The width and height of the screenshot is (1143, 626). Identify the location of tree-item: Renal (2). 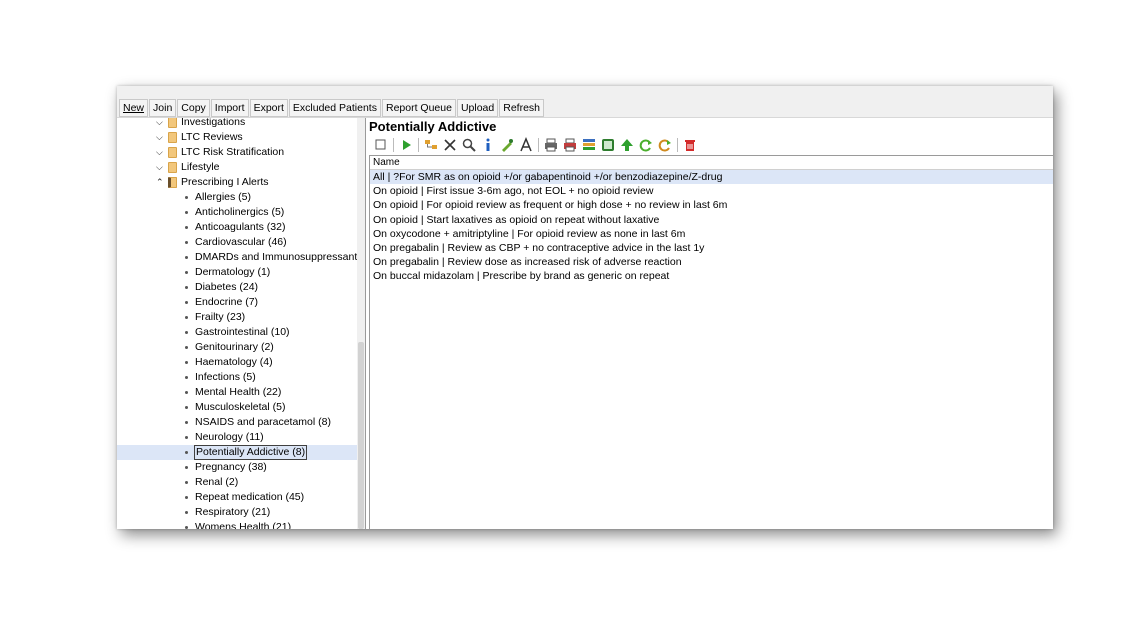
(237, 482).